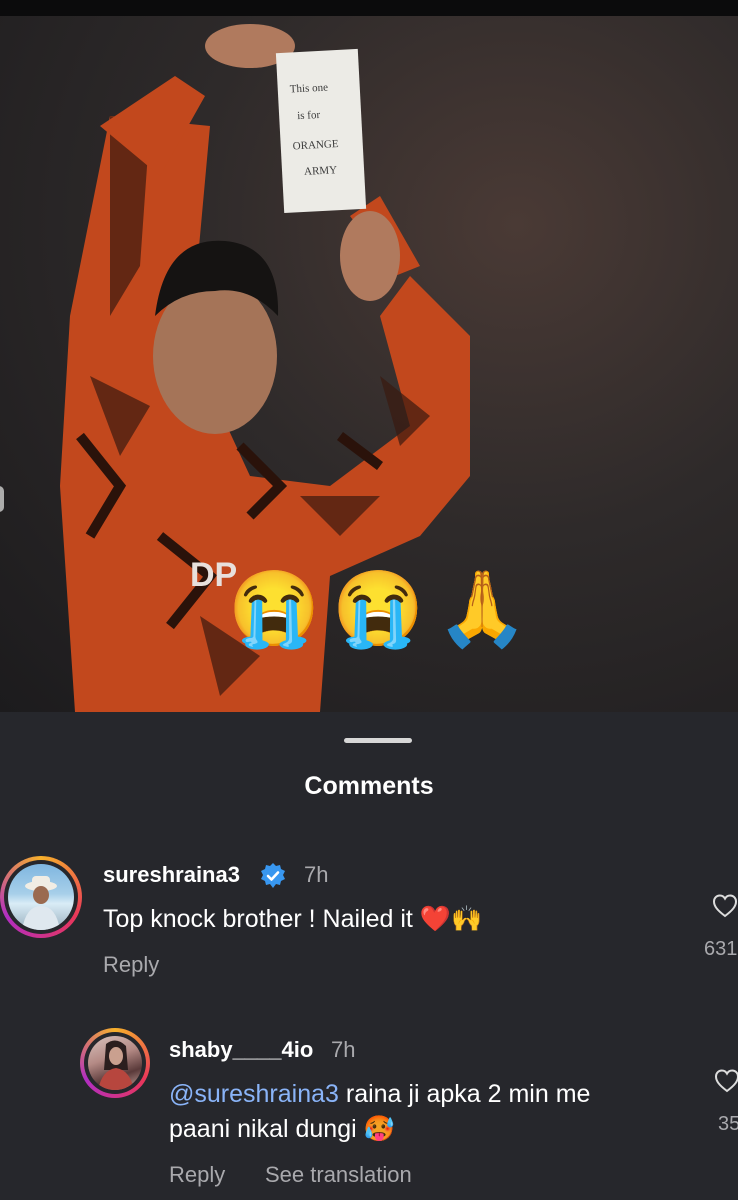 The image size is (738, 1200). Describe the element at coordinates (2, 499) in the screenshot. I see `carousel-edge-indicator` at that location.